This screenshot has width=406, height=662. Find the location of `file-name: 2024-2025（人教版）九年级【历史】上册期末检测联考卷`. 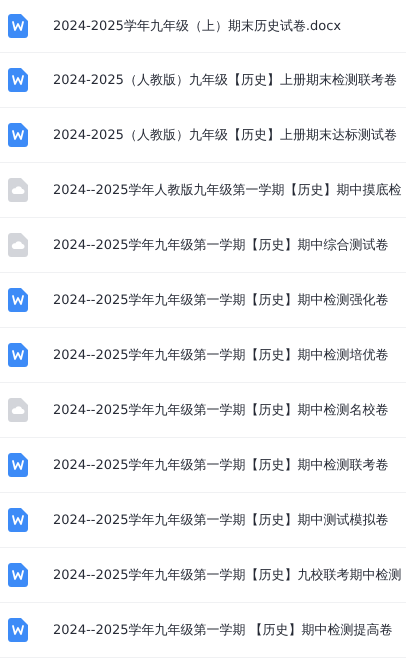

file-name: 2024-2025（人教版）九年级【历史】上册期末检测联考卷 is located at coordinates (225, 80).